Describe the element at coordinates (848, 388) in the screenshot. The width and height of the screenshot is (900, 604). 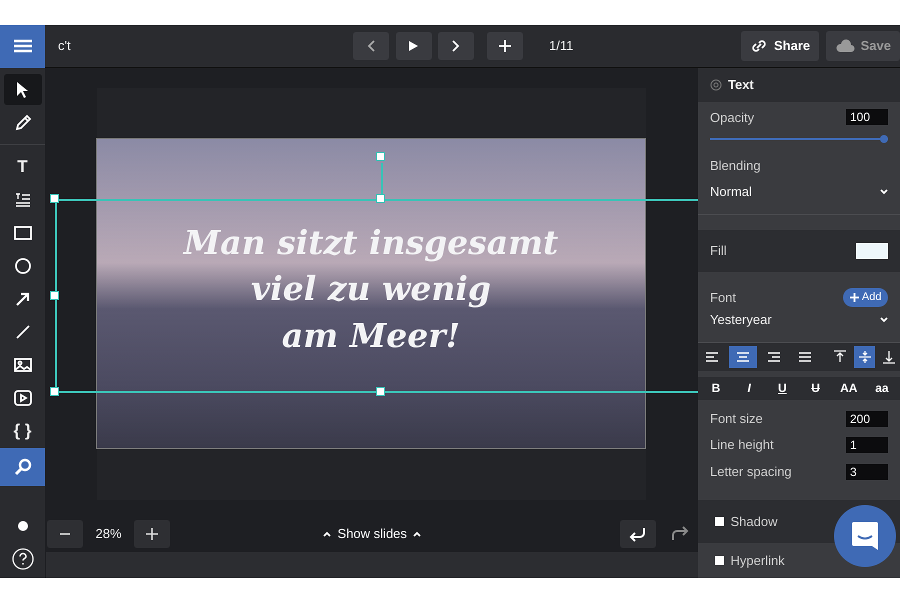
I see `upper-button: AA` at that location.